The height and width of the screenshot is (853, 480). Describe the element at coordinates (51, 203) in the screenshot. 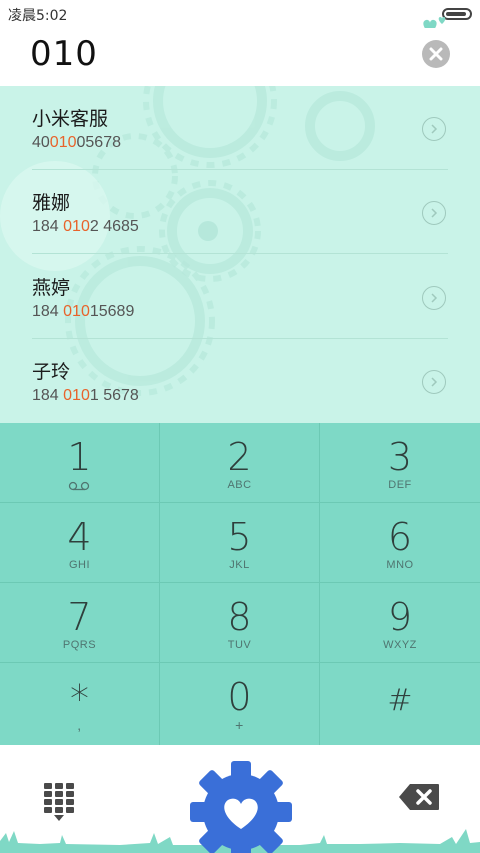

I see `contact-name: 雅娜` at that location.